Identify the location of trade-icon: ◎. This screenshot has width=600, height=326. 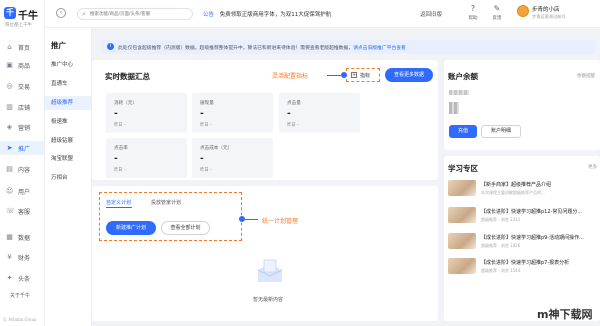
(9, 85).